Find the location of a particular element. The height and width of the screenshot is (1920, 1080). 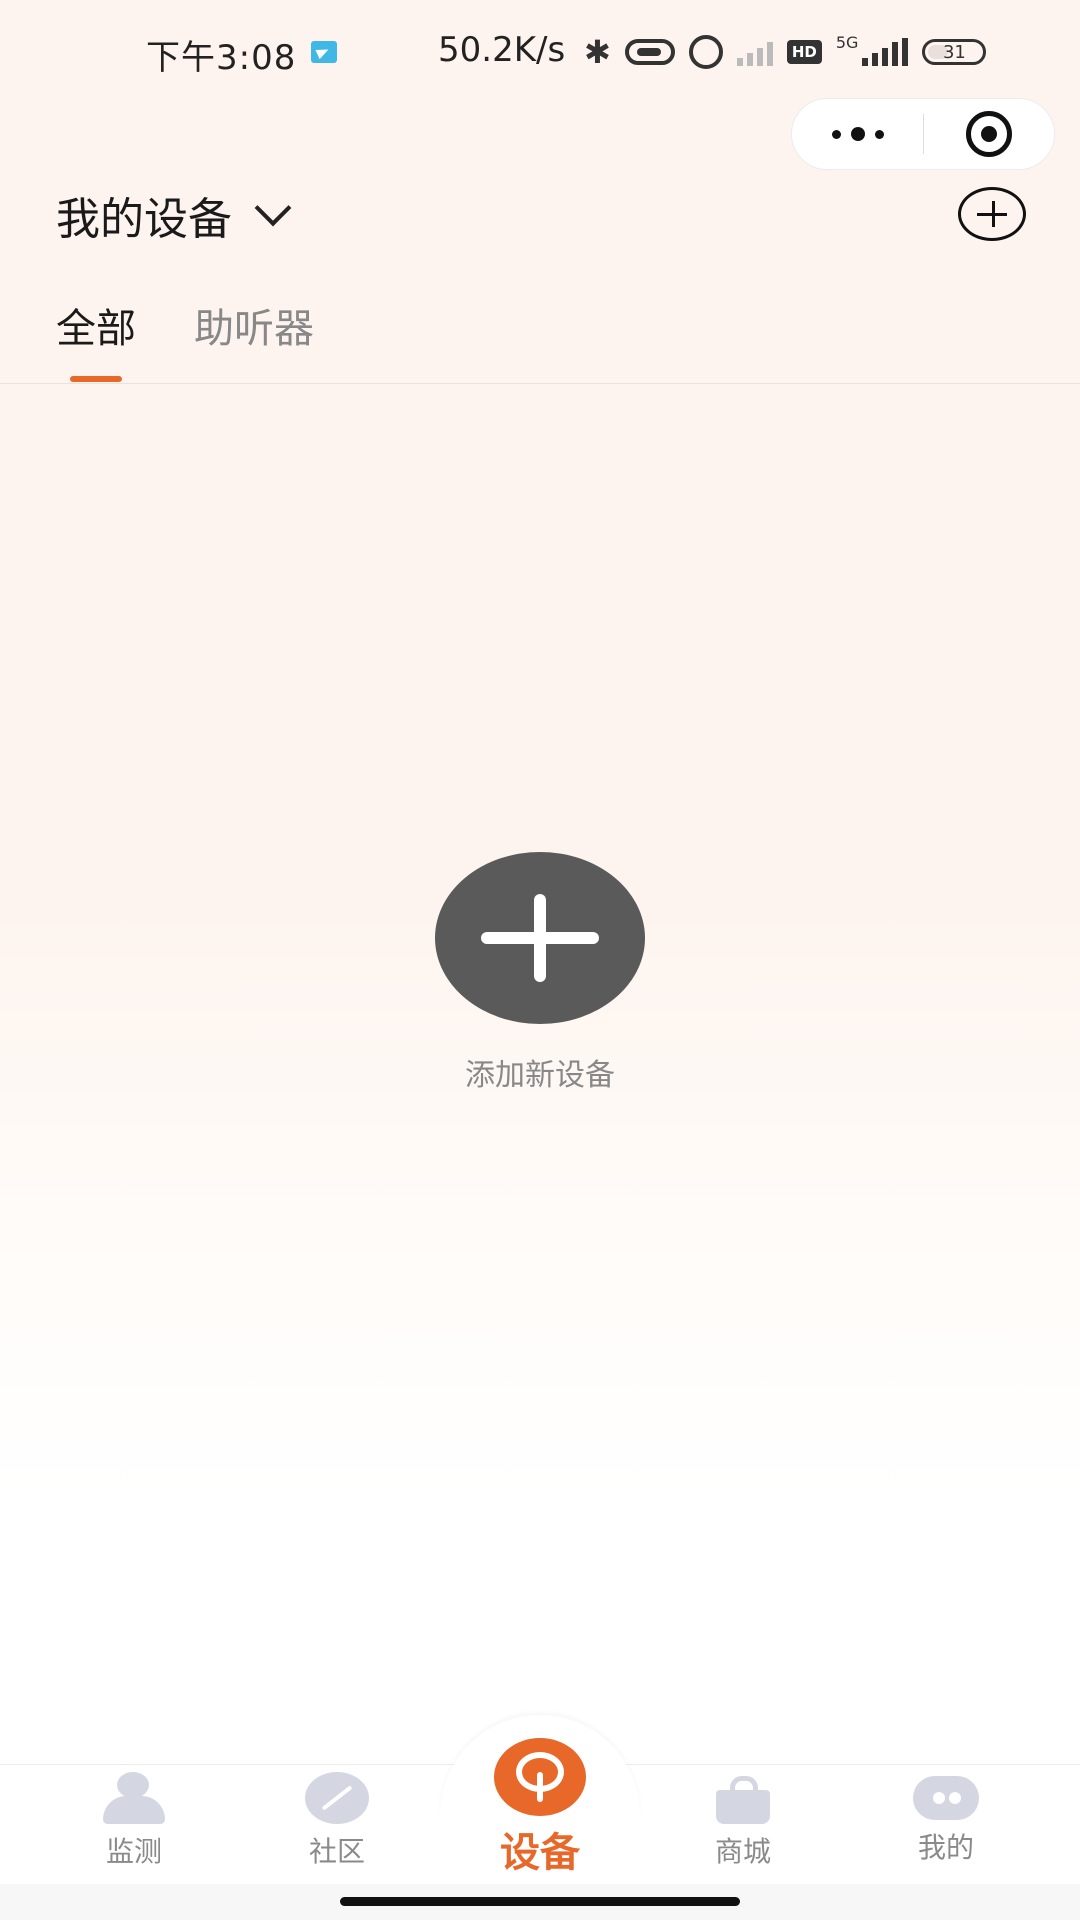

close-target-icon is located at coordinates (989, 134).